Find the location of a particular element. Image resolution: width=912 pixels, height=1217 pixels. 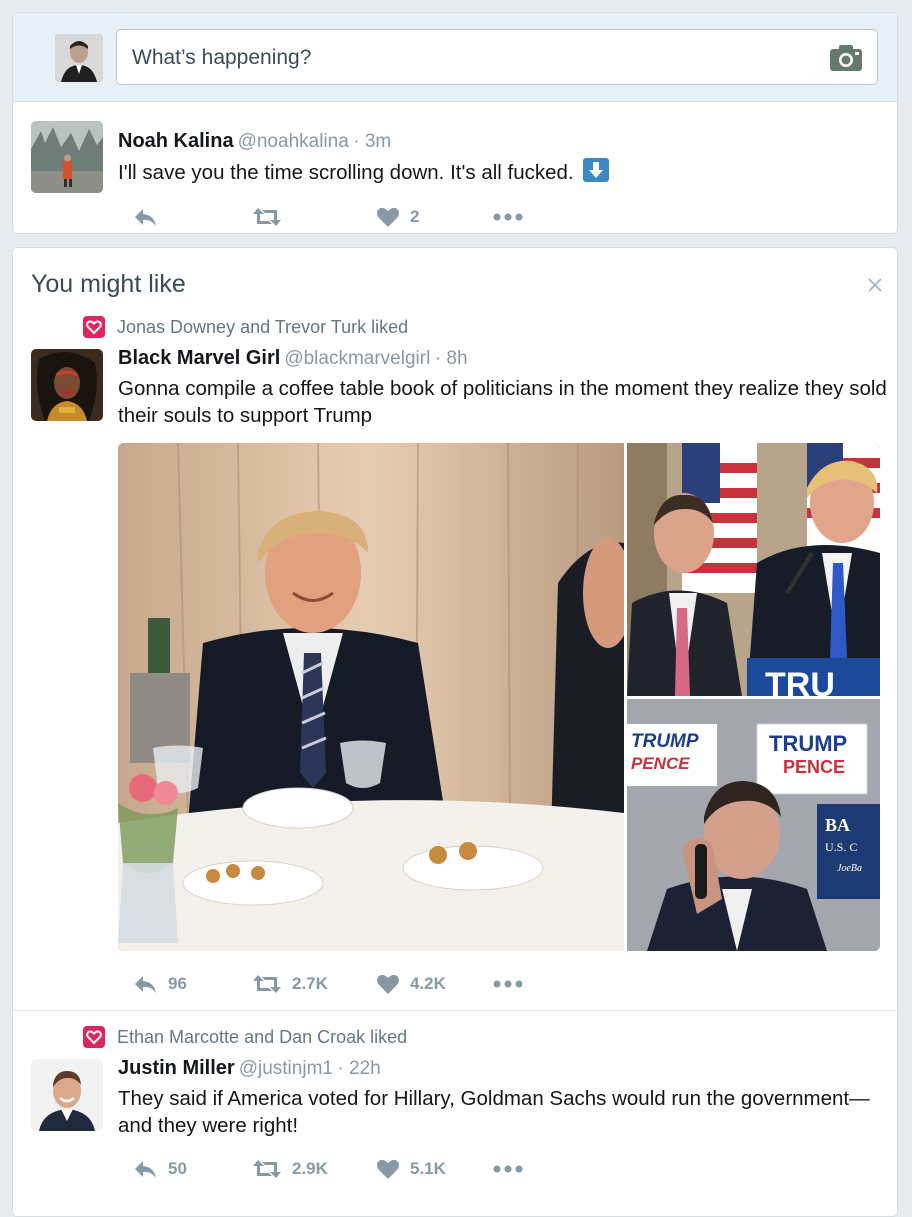

like-count: 5.1K is located at coordinates (428, 1168).